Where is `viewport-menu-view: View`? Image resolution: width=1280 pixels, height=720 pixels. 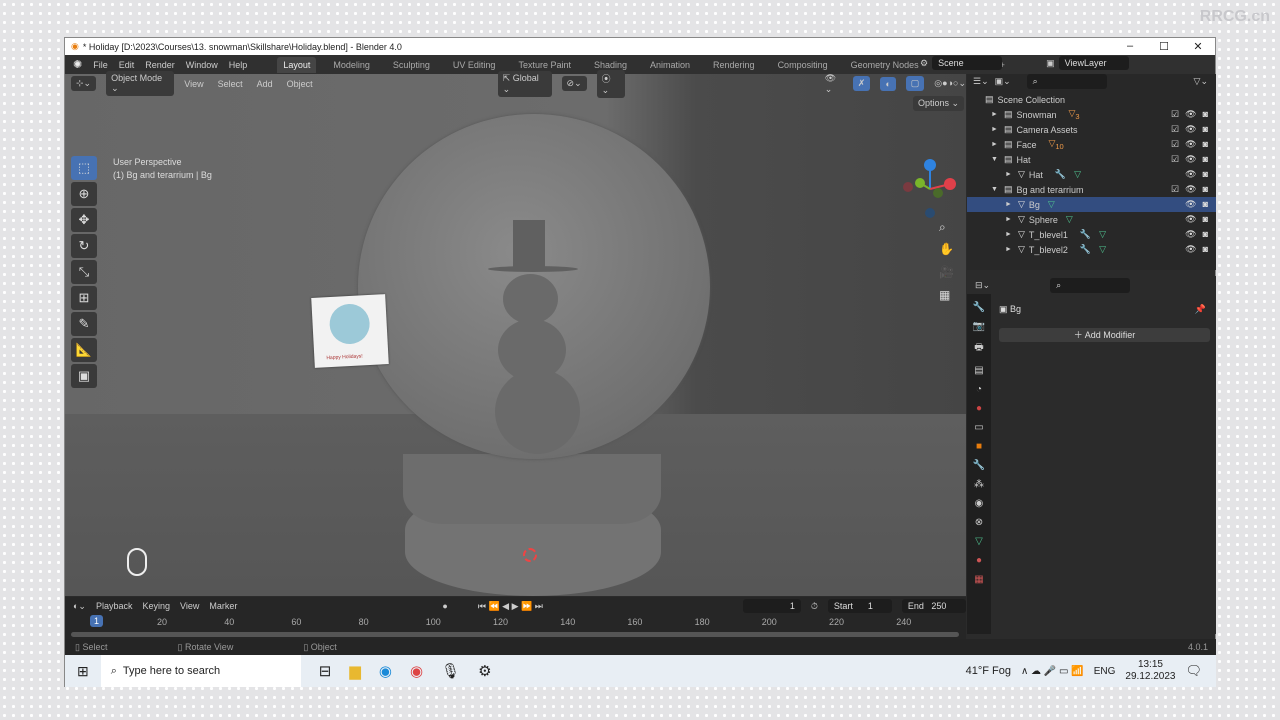
viewport-menu-view: View is located at coordinates (193, 84).